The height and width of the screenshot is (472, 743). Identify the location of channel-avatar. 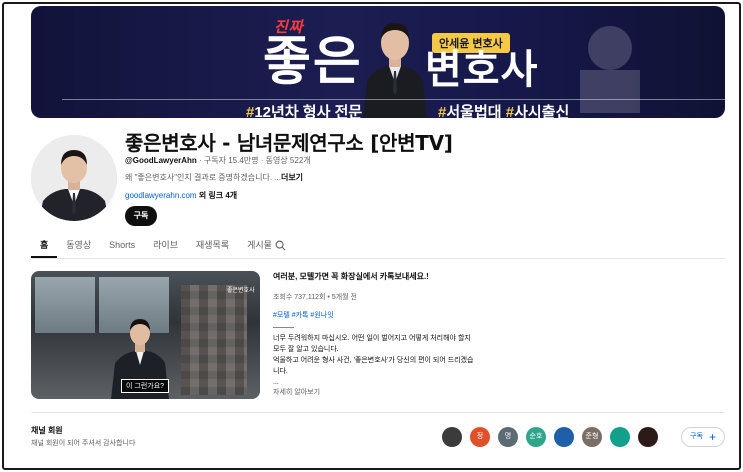
(74, 178).